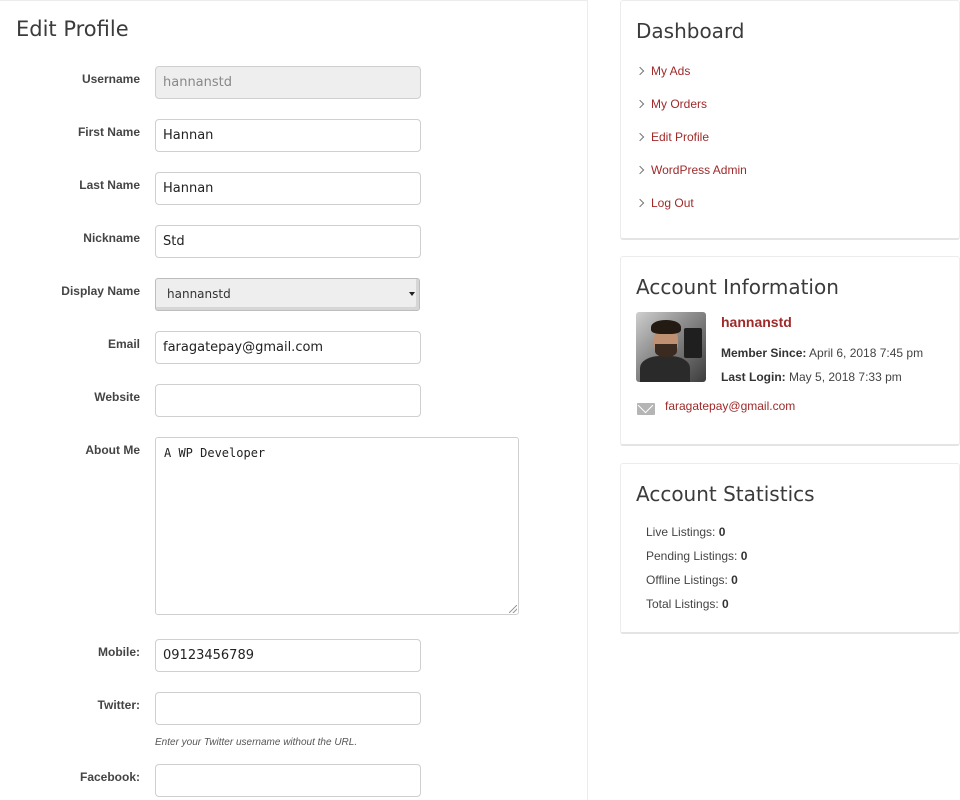 Image resolution: width=960 pixels, height=800 pixels. Describe the element at coordinates (679, 104) in the screenshot. I see `nav-my-orders-label: My Orders` at that location.